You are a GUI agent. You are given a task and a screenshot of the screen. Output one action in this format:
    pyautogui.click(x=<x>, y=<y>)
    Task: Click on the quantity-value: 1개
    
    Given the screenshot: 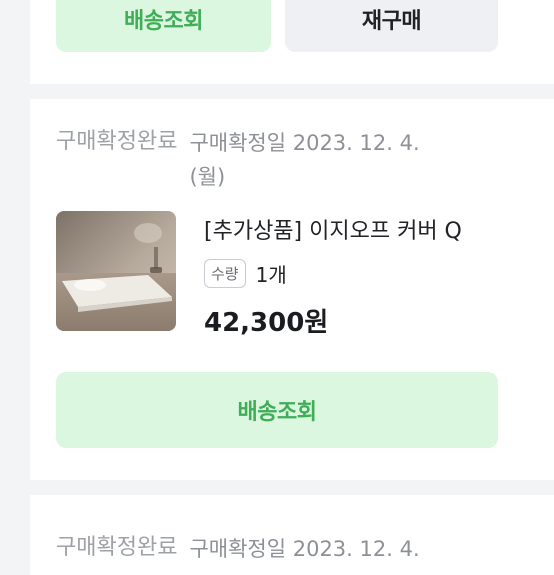 What is the action you would take?
    pyautogui.click(x=271, y=275)
    